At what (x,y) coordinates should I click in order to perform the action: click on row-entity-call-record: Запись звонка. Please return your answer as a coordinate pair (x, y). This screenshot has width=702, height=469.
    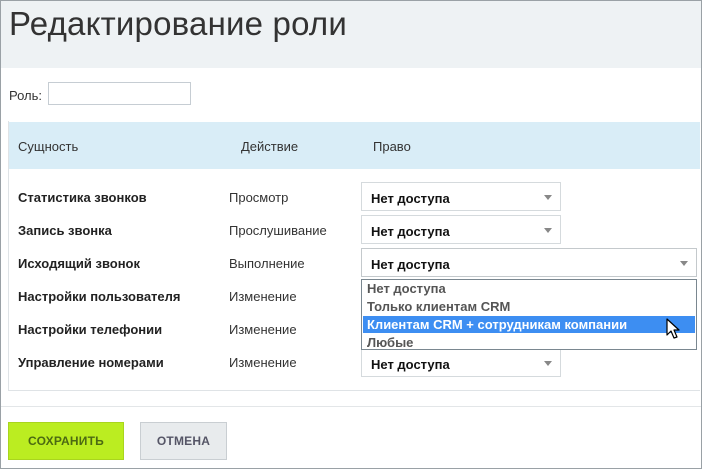
    Looking at the image, I should click on (65, 230).